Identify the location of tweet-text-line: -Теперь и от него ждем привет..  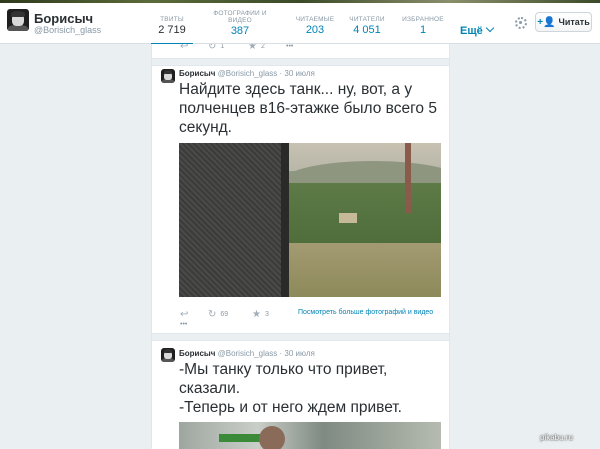
(290, 407).